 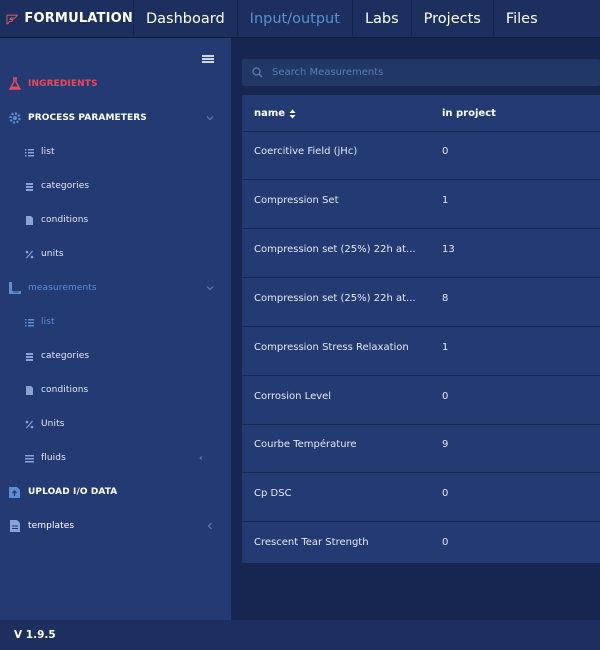 I want to click on table-row: Crescent Tear Strength 0, so click(x=421, y=547).